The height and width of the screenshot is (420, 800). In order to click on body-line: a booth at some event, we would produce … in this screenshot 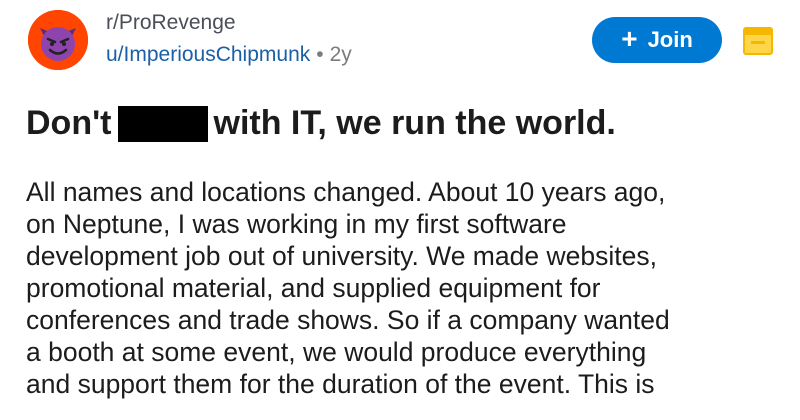, I will do `click(336, 352)`.